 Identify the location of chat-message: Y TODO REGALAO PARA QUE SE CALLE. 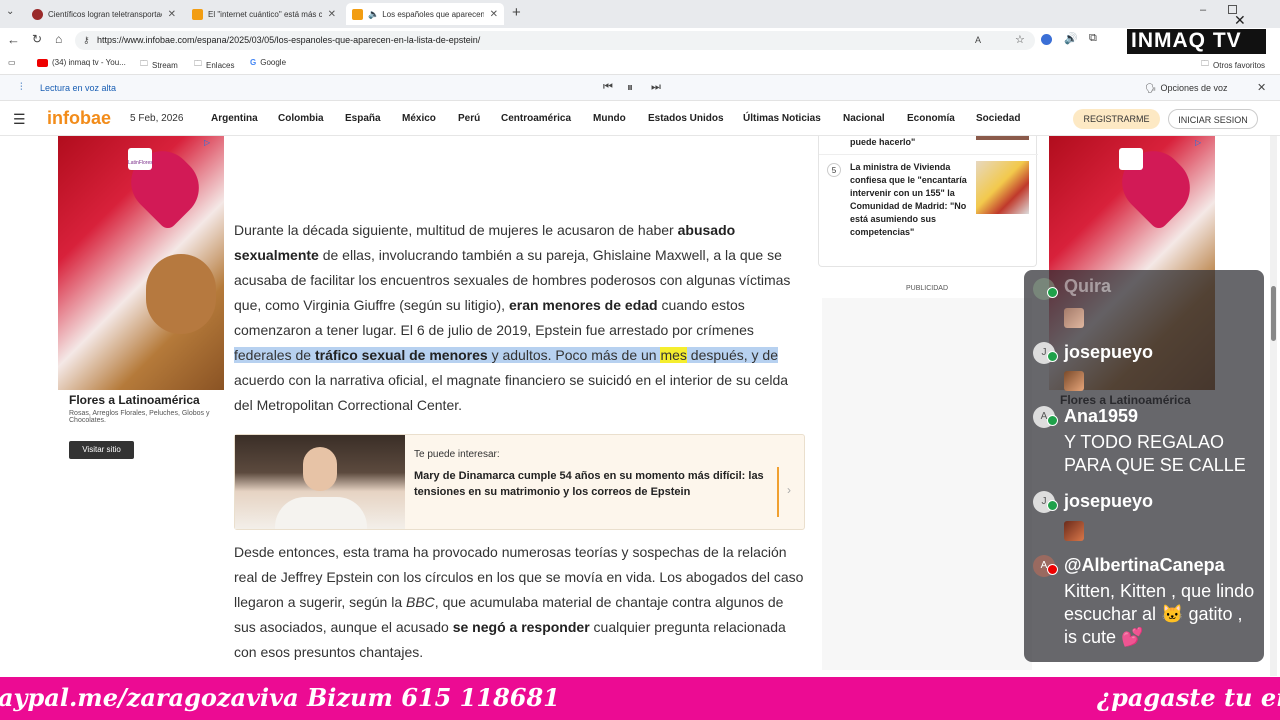
(1155, 453).